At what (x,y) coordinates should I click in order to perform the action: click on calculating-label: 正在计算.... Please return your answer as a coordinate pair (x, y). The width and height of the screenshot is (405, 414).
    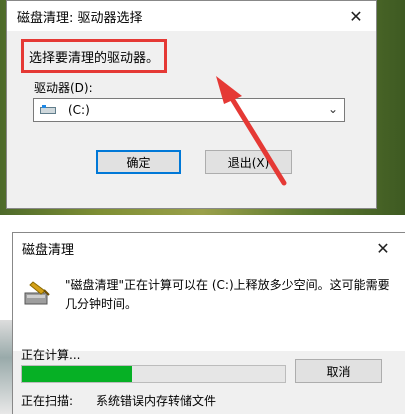
    Looking at the image, I should click on (51, 355).